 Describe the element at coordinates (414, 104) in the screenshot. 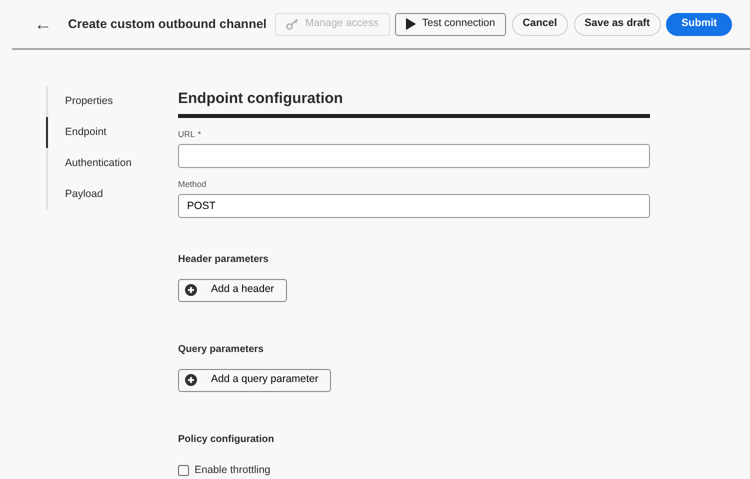

I see `section-title: Endpoint configuration` at that location.